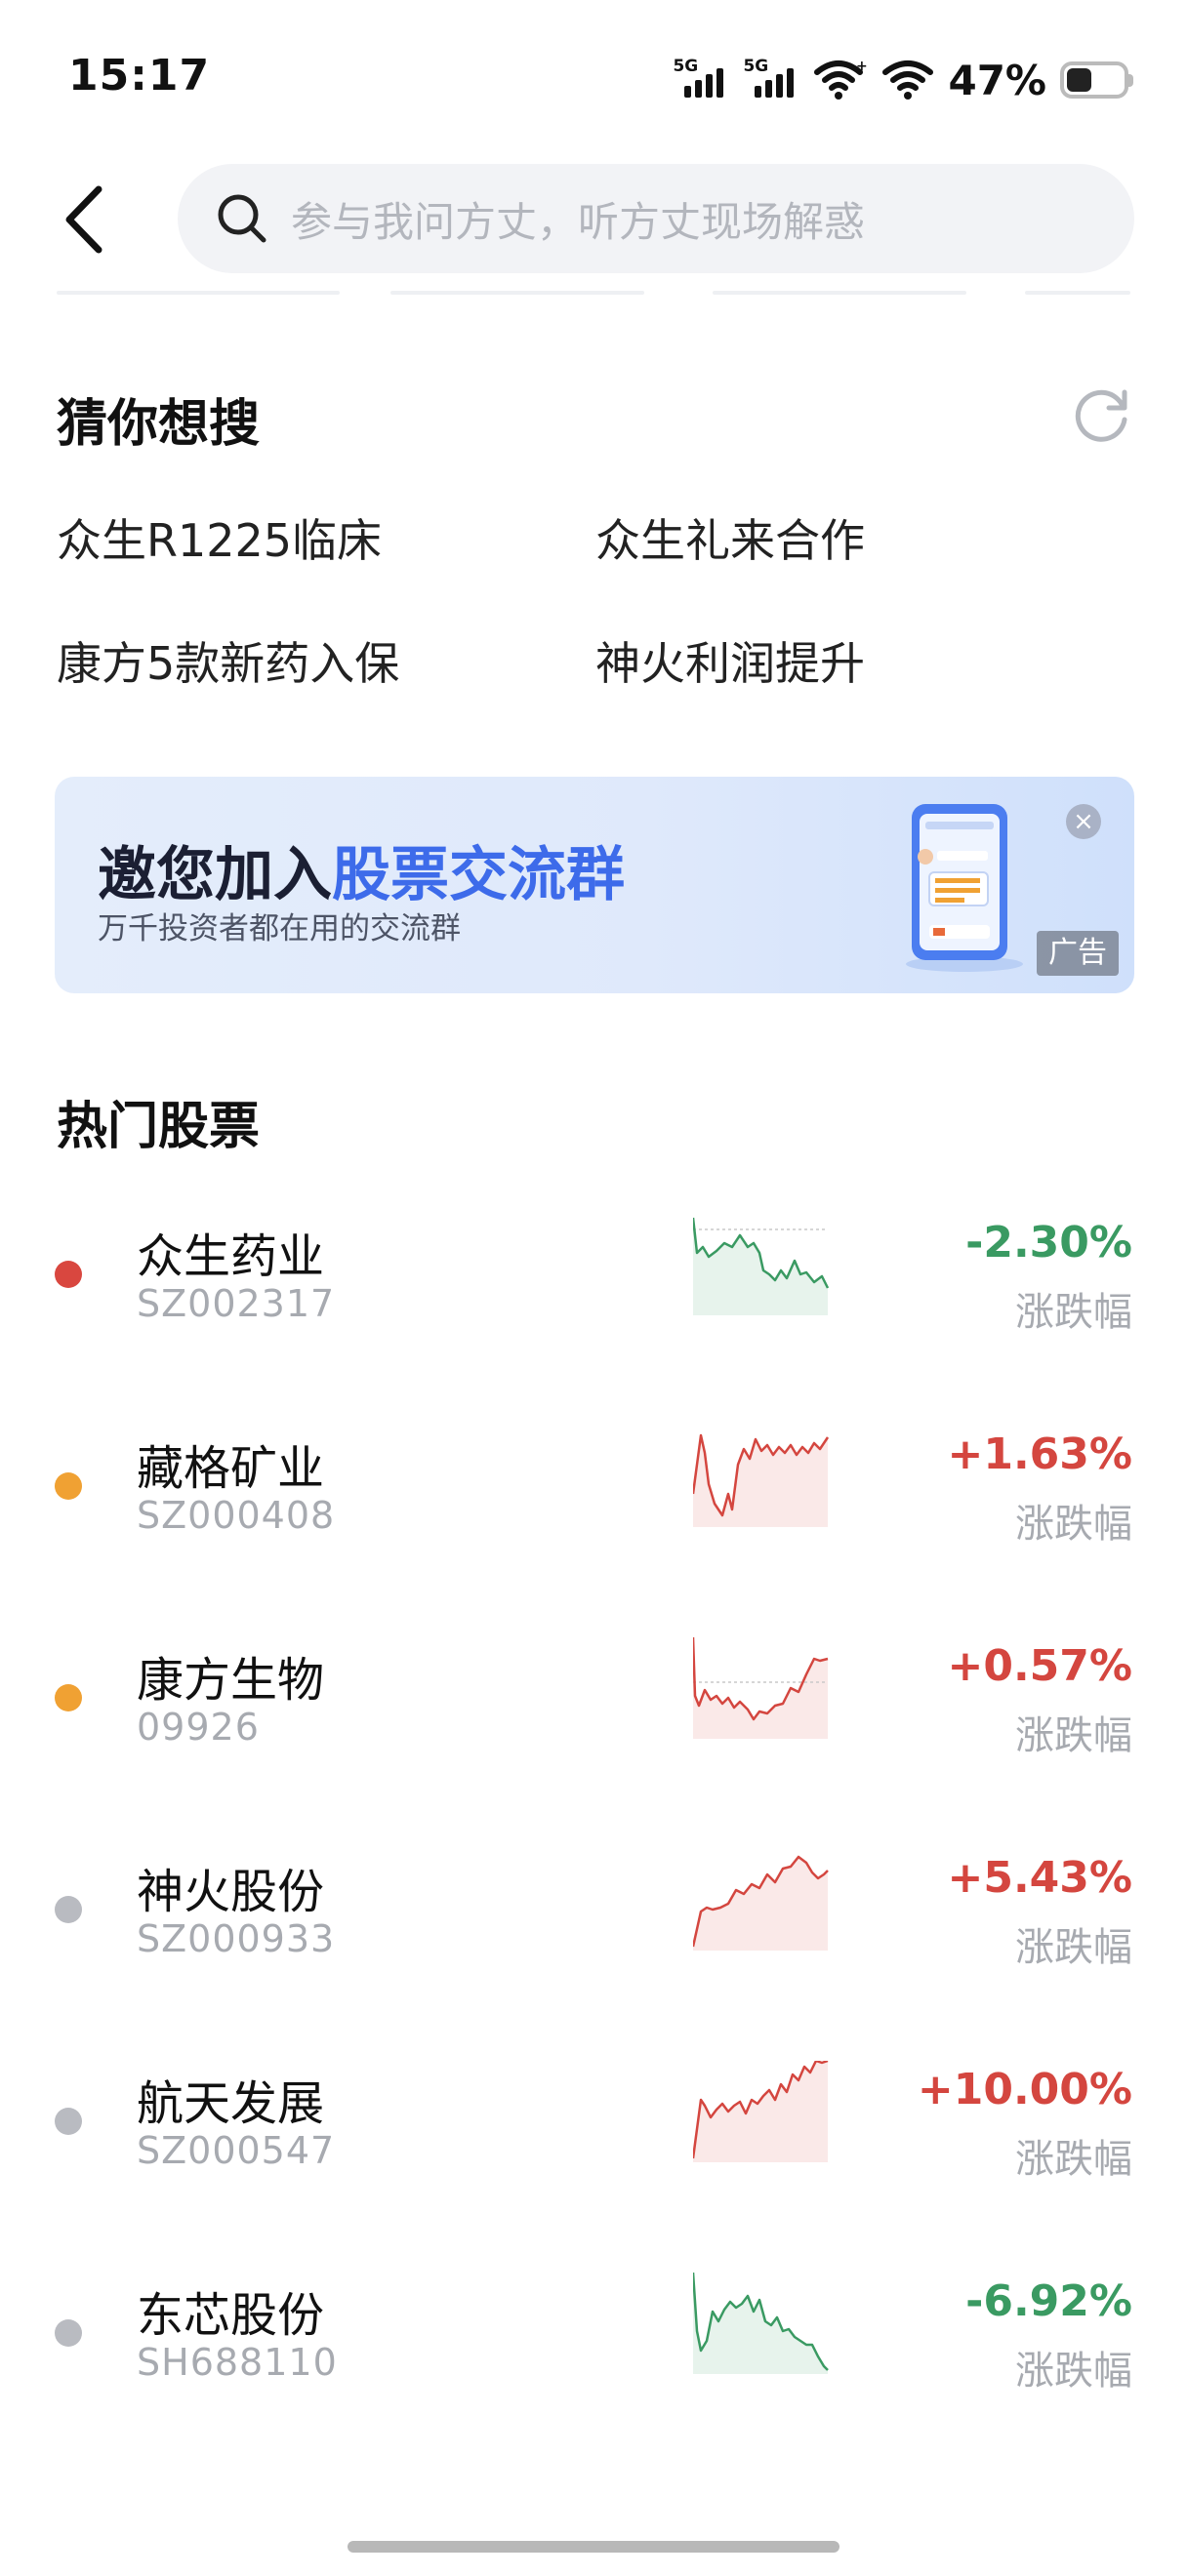 Image resolution: width=1187 pixels, height=2576 pixels. I want to click on banner-title: 邀您加入股票交流群, so click(361, 869).